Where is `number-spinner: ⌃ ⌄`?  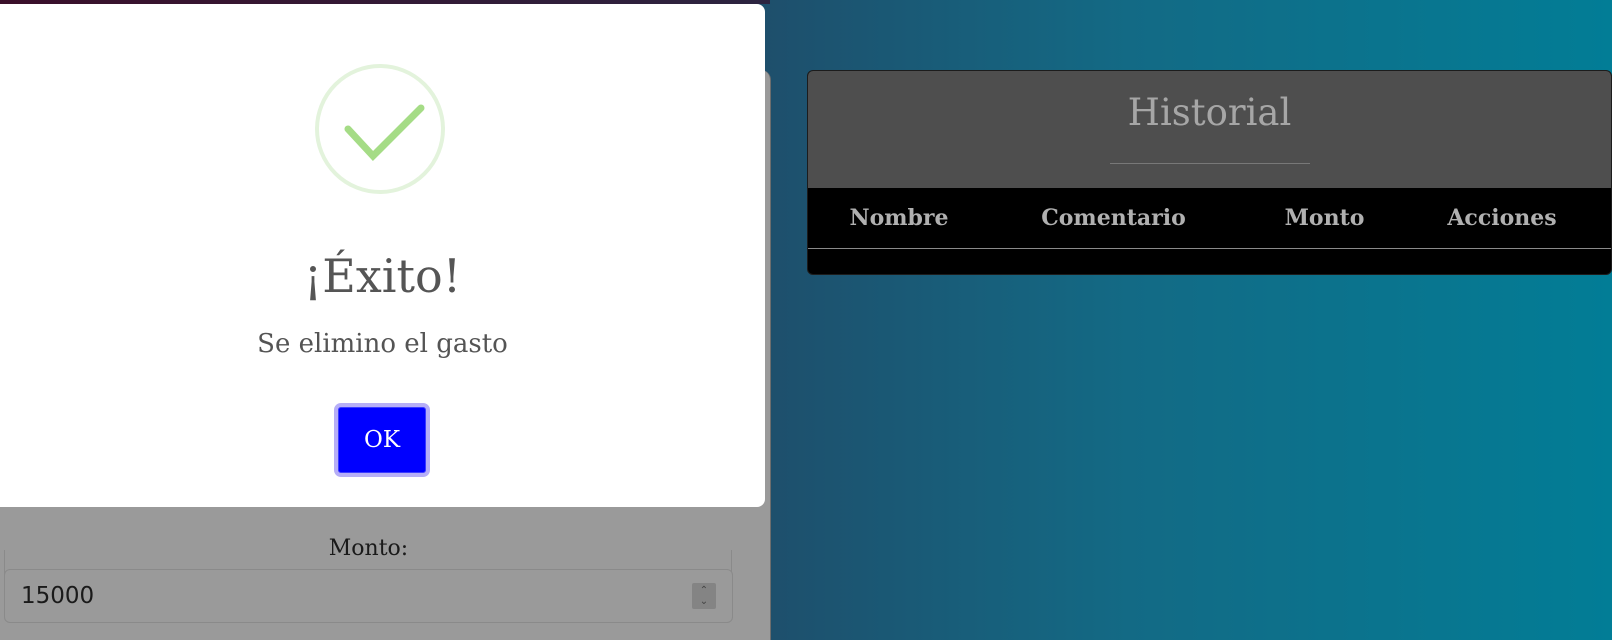 number-spinner: ⌃ ⌄ is located at coordinates (704, 596).